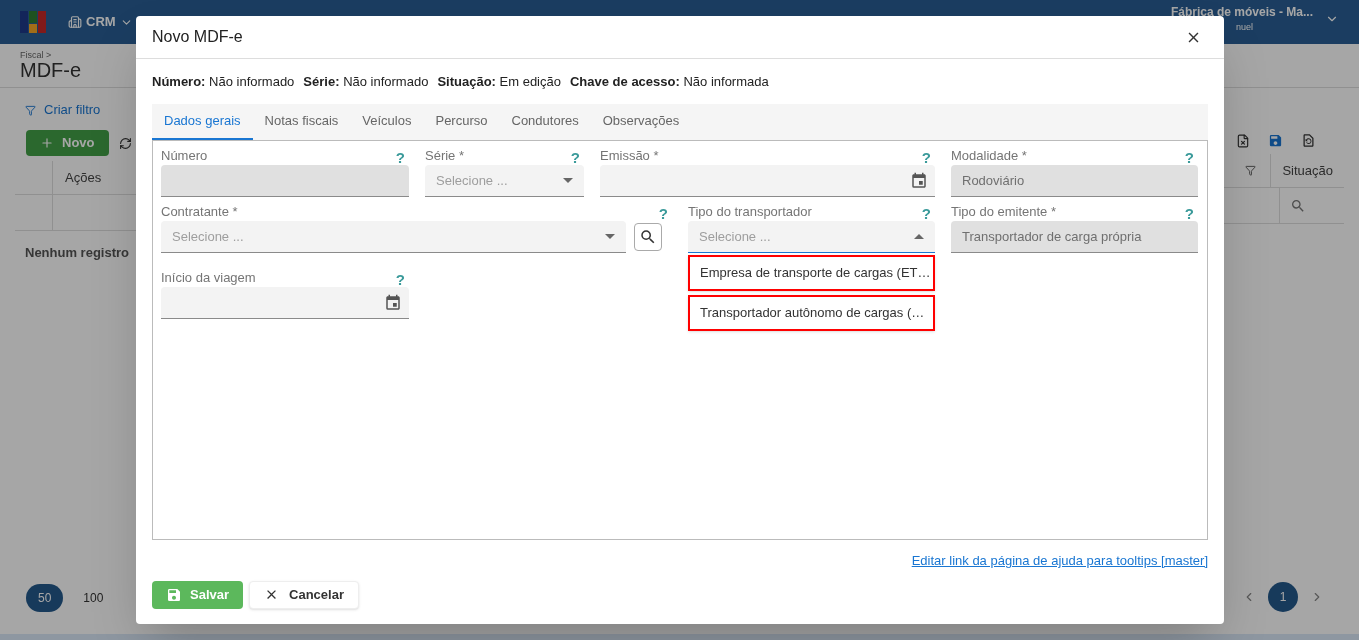 Image resolution: width=1359 pixels, height=640 pixels. What do you see at coordinates (223, 81) in the screenshot?
I see `summary-item: Número: Não informado` at bounding box center [223, 81].